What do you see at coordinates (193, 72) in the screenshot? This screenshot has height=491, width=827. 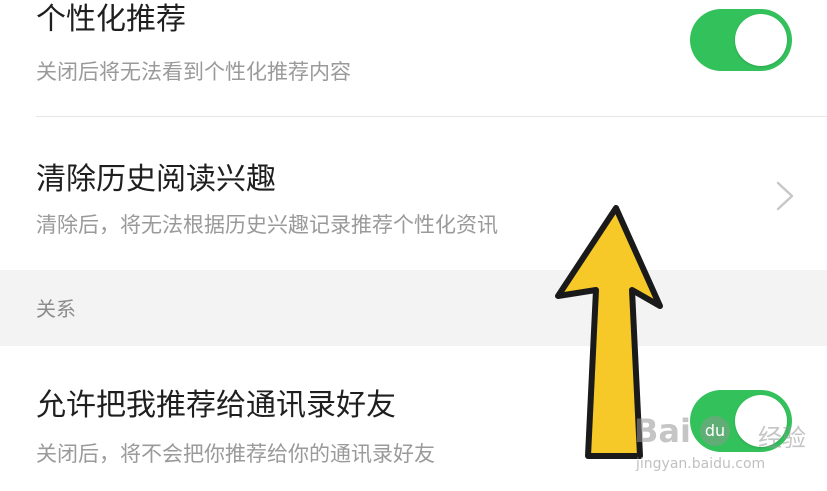 I see `setting-subtitle-personalized: 关闭后将无法看到个性化推荐内容` at bounding box center [193, 72].